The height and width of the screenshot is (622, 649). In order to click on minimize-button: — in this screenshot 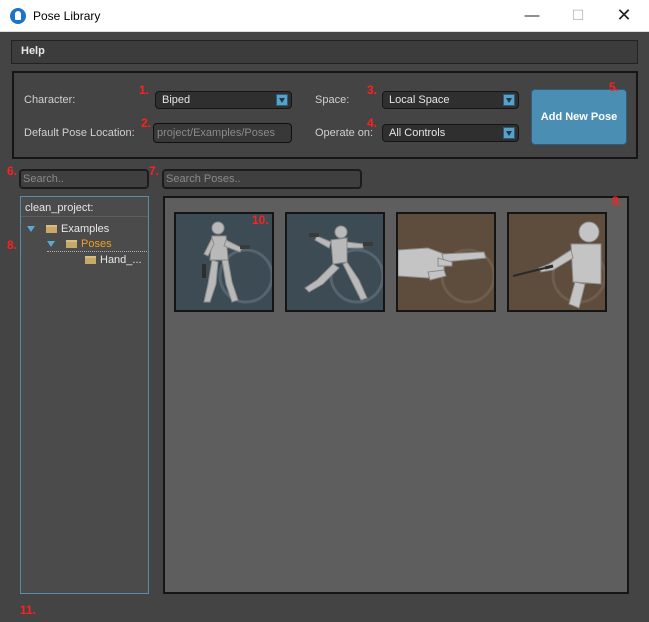, I will do `click(532, 15)`.